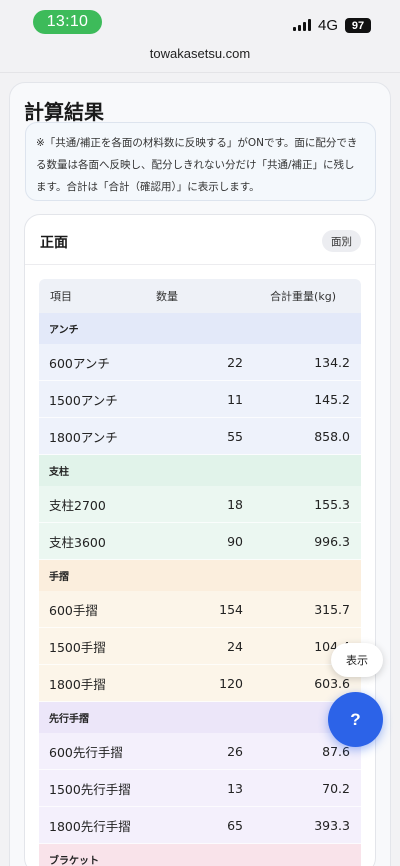 This screenshot has width=400, height=866. What do you see at coordinates (200, 328) in the screenshot?
I see `group-label: アンチ` at bounding box center [200, 328].